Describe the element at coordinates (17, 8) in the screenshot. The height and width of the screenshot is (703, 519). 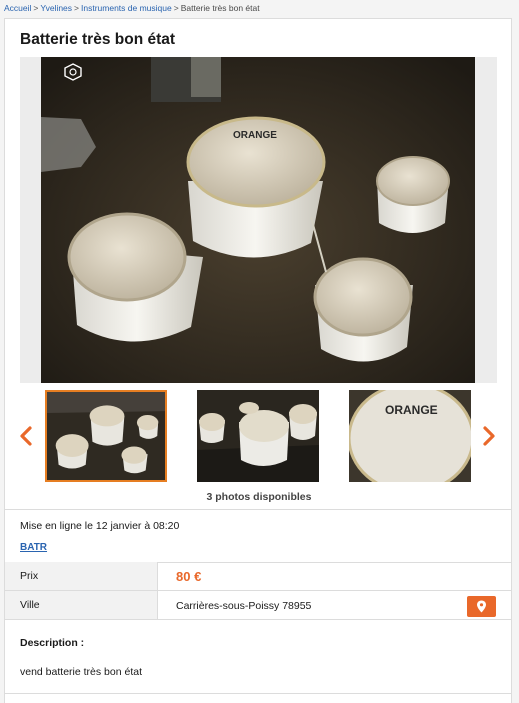
I see `breadcrumb-home-link: Accueil` at that location.